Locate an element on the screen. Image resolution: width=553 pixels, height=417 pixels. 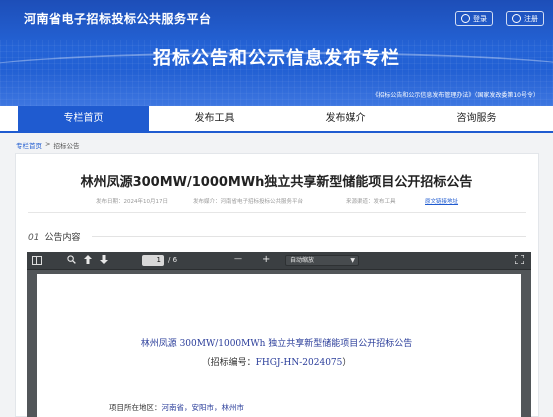
page-up-icon is located at coordinates (88, 260).